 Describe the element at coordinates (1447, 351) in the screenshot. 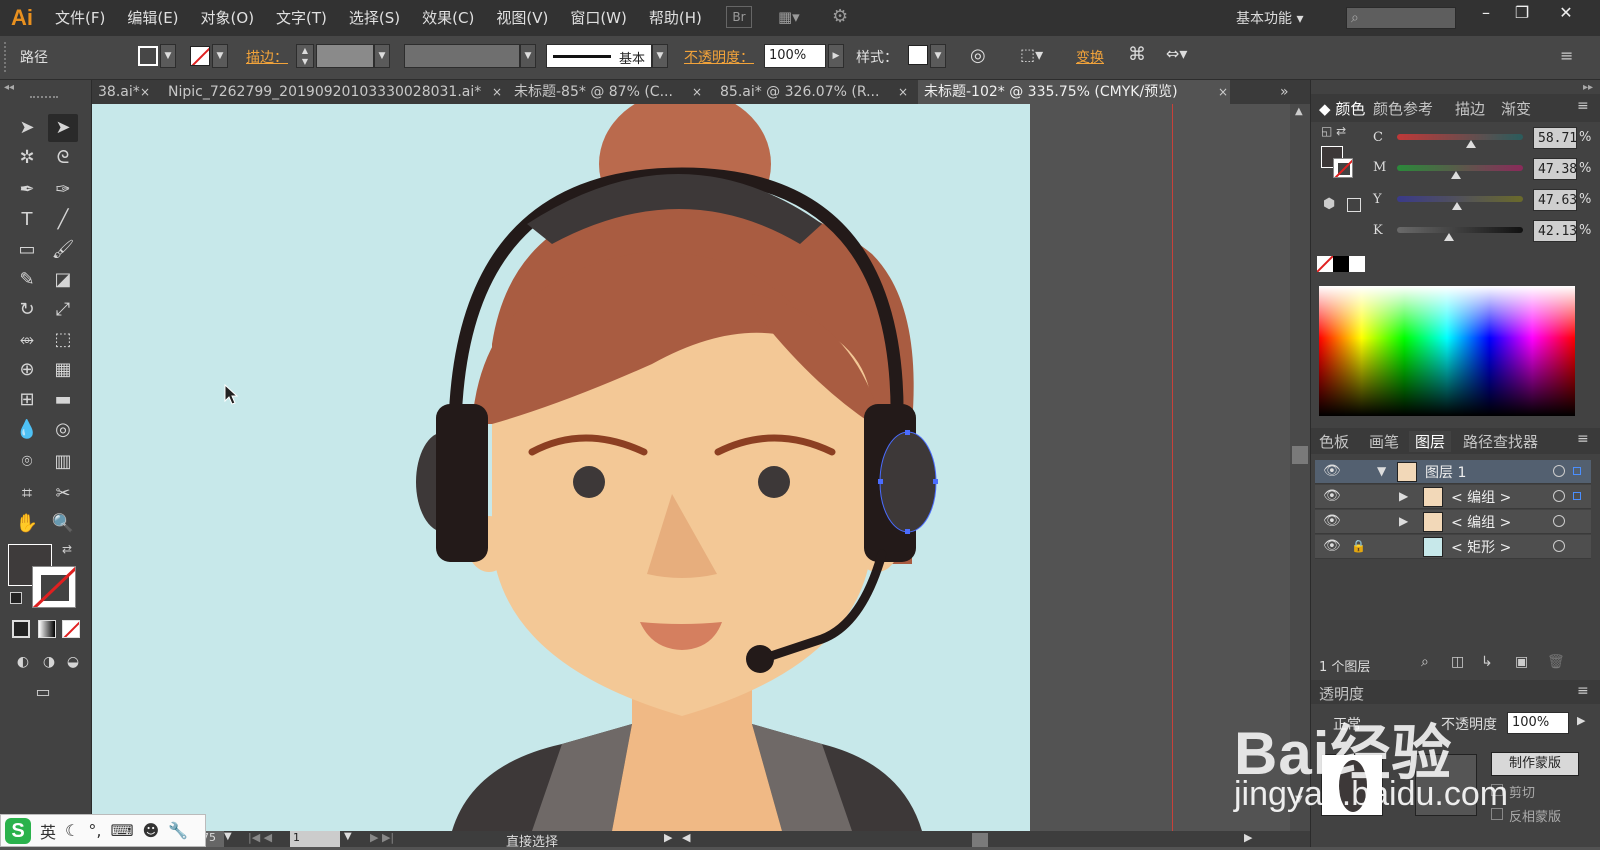

I see `color-spectrum` at that location.